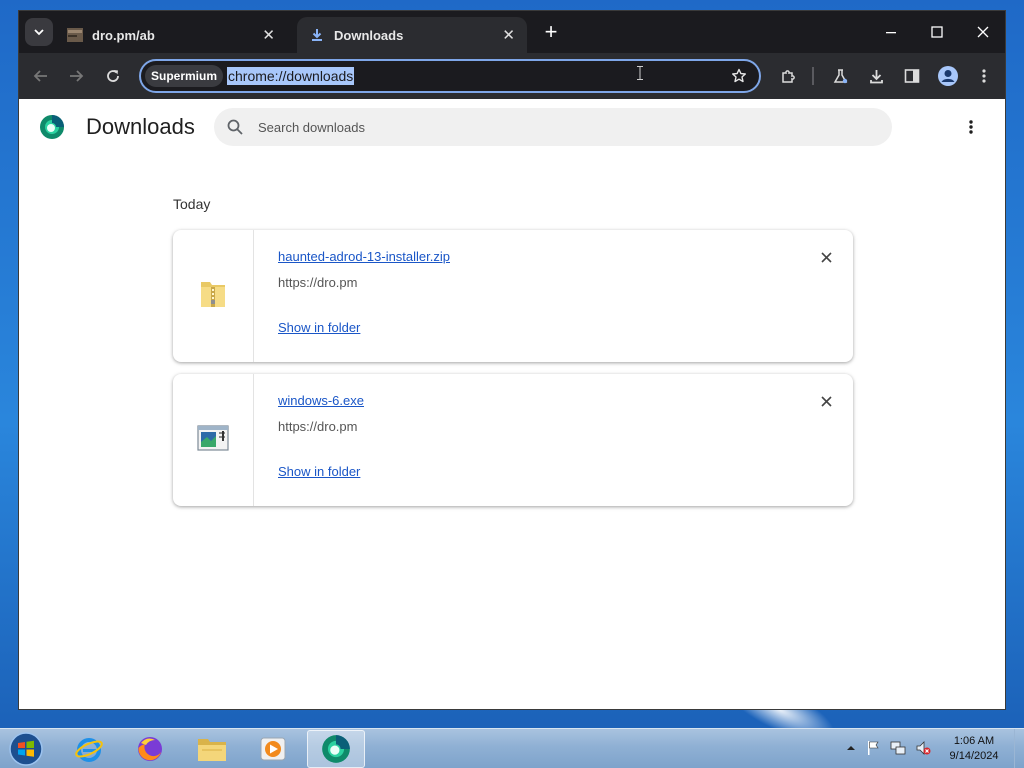 The image size is (1024, 768). I want to click on volume-tray-icon, so click(923, 748).